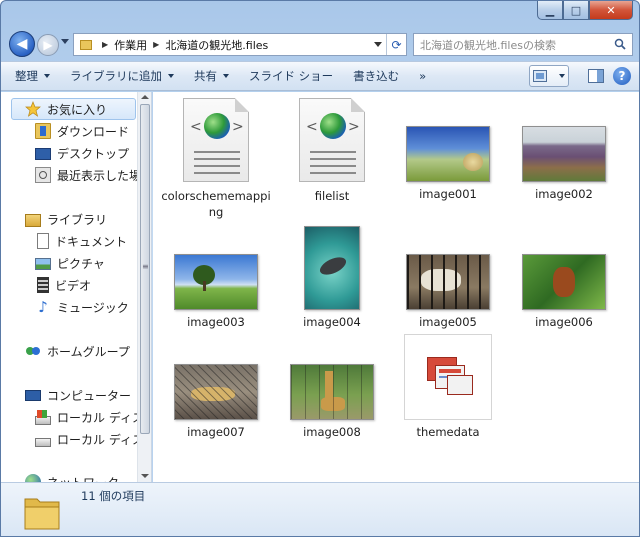 This screenshot has width=640, height=537. What do you see at coordinates (70, 263) in the screenshot?
I see `nav-pictures: ピクチャ` at bounding box center [70, 263].